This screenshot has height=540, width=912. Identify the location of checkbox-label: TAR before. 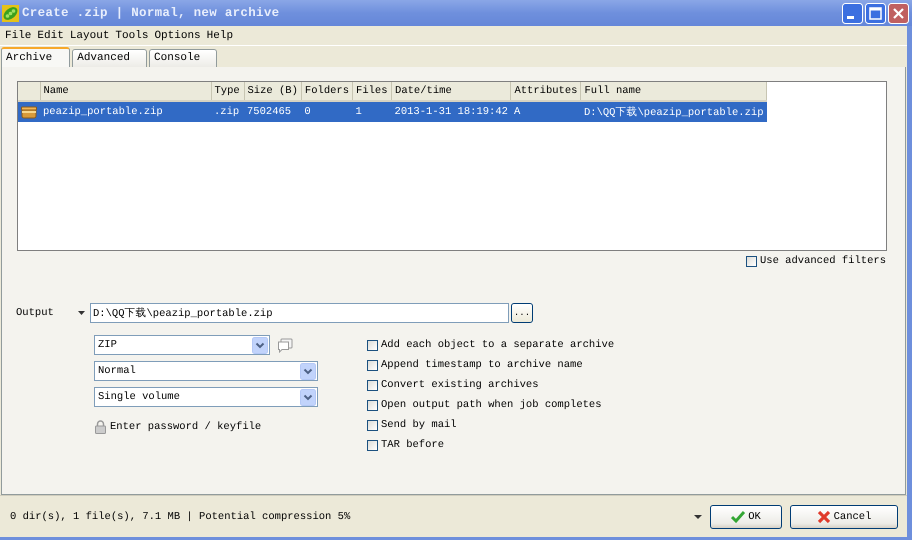
(412, 445).